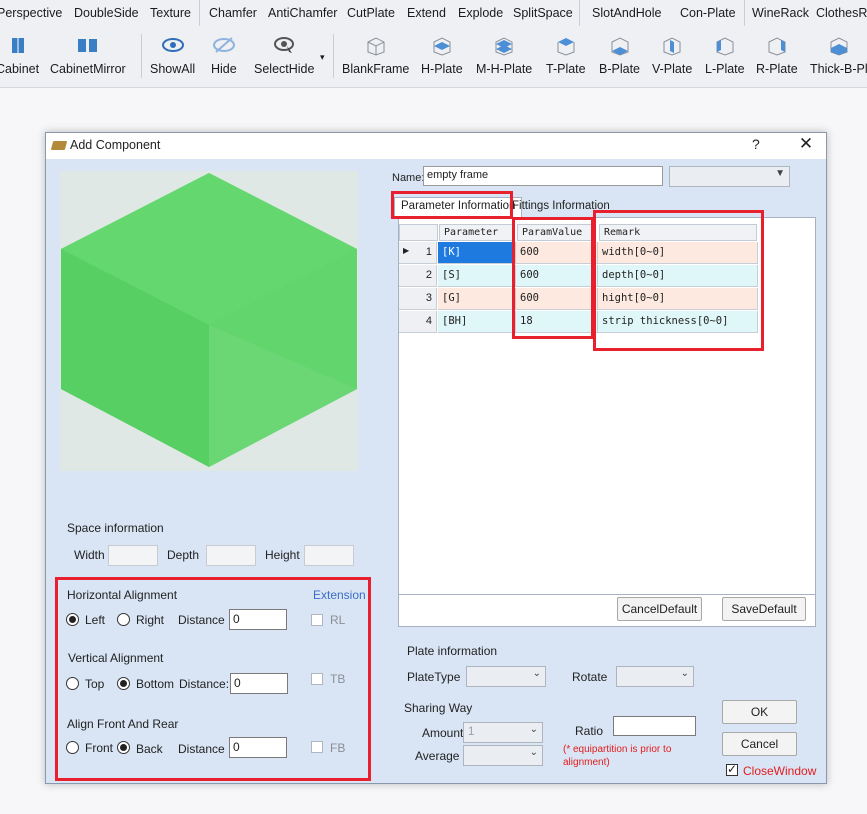  What do you see at coordinates (759, 712) in the screenshot?
I see `ok-button: OK` at bounding box center [759, 712].